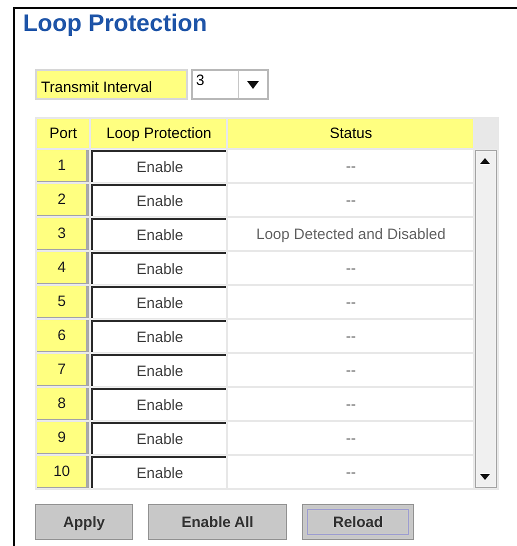 Image resolution: width=517 pixels, height=546 pixels. What do you see at coordinates (63, 302) in the screenshot?
I see `port-cell: 5` at bounding box center [63, 302].